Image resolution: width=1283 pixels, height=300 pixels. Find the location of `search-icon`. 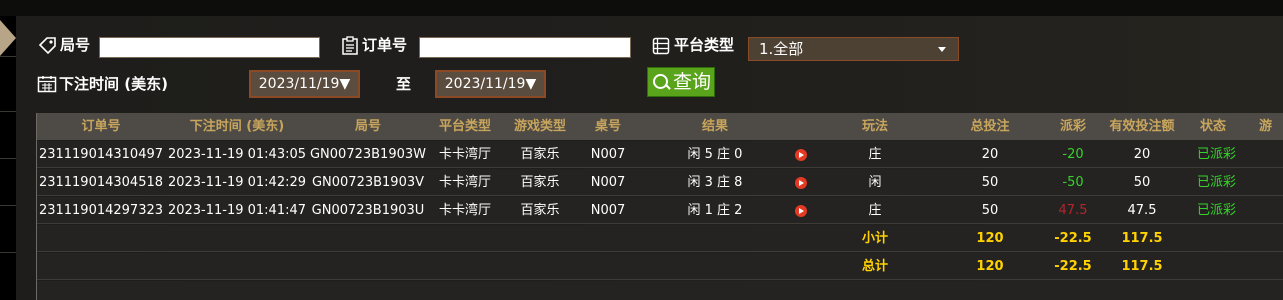

search-icon is located at coordinates (660, 81).